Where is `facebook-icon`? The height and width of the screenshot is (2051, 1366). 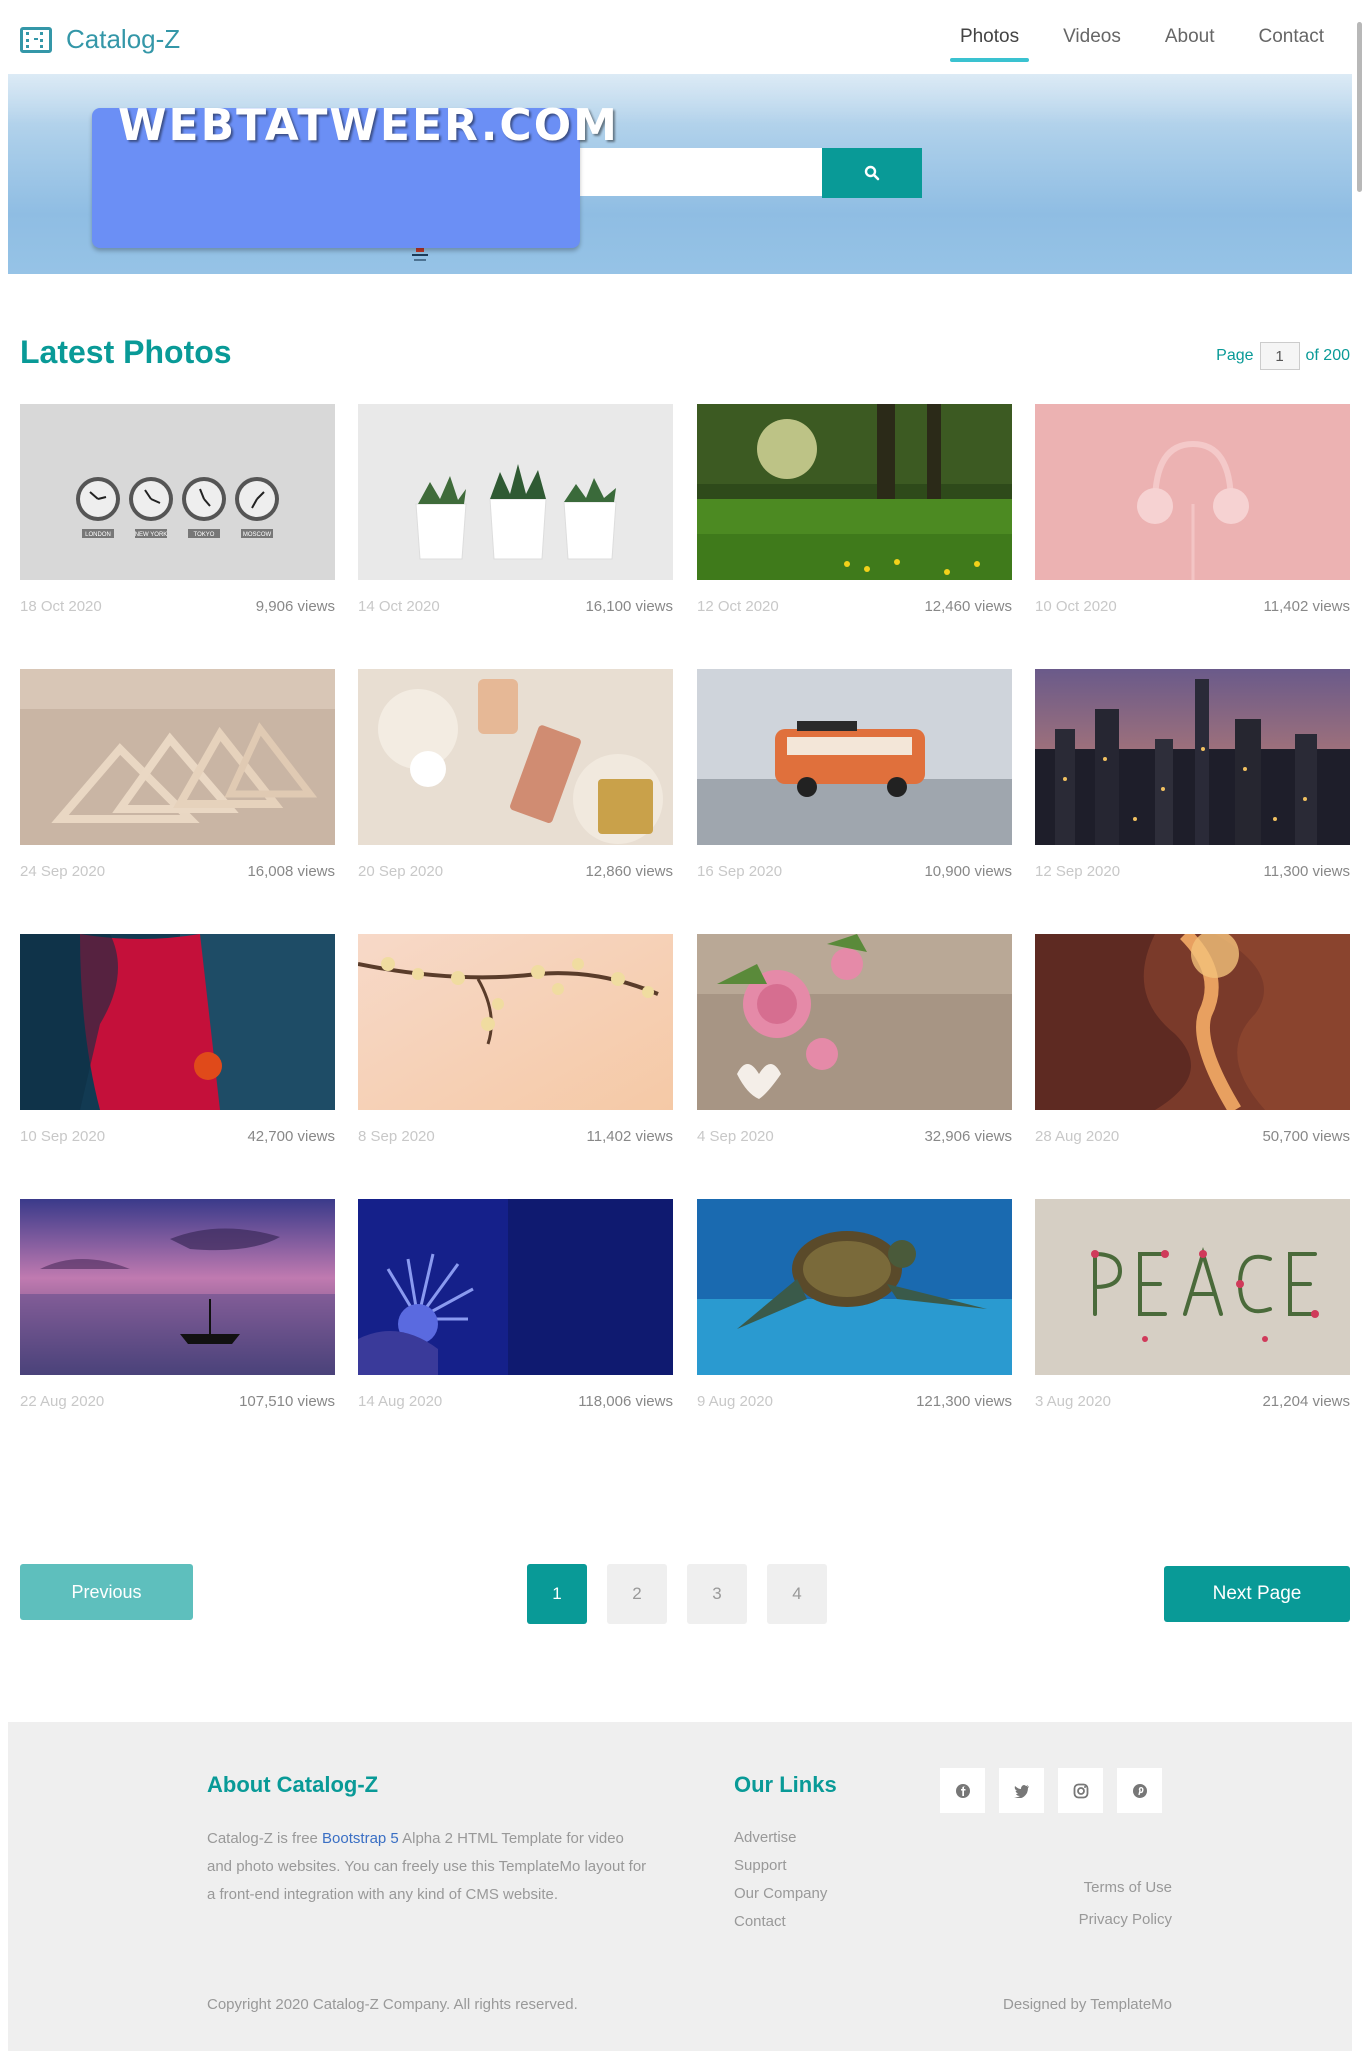
facebook-icon is located at coordinates (962, 1790).